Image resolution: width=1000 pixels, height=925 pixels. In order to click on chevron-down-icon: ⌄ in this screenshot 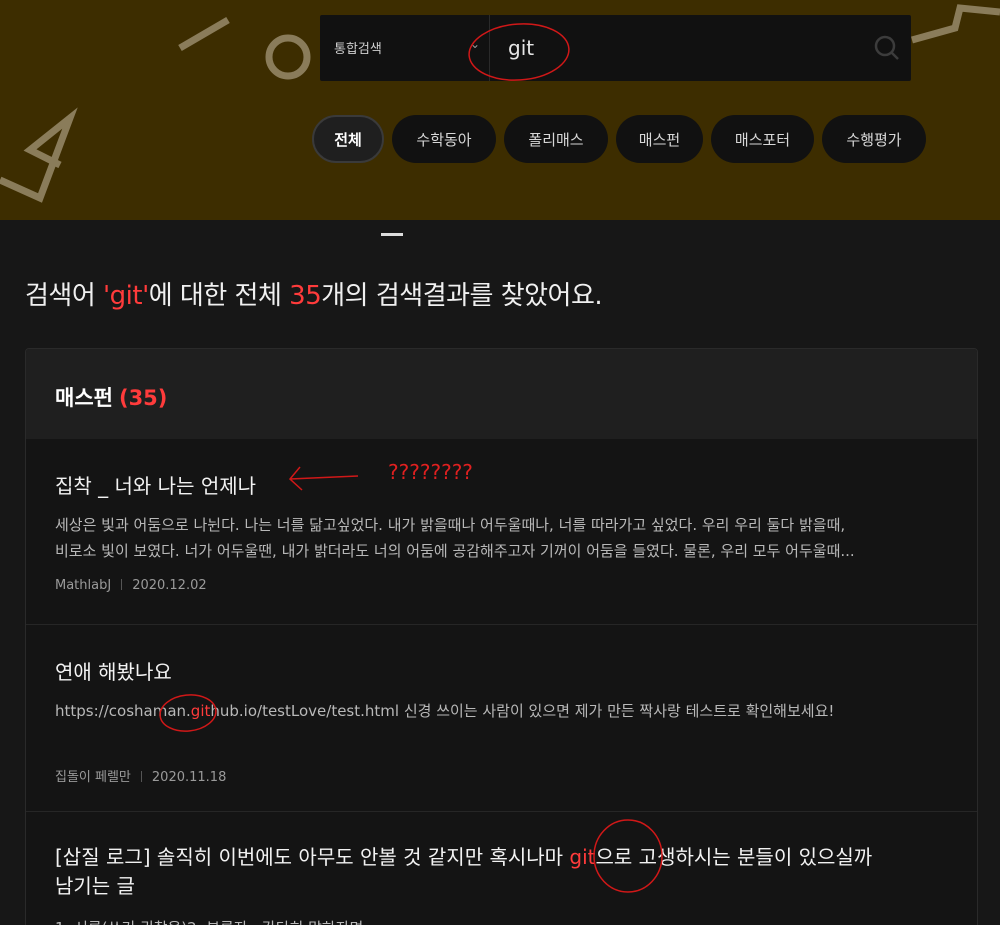, I will do `click(475, 44)`.